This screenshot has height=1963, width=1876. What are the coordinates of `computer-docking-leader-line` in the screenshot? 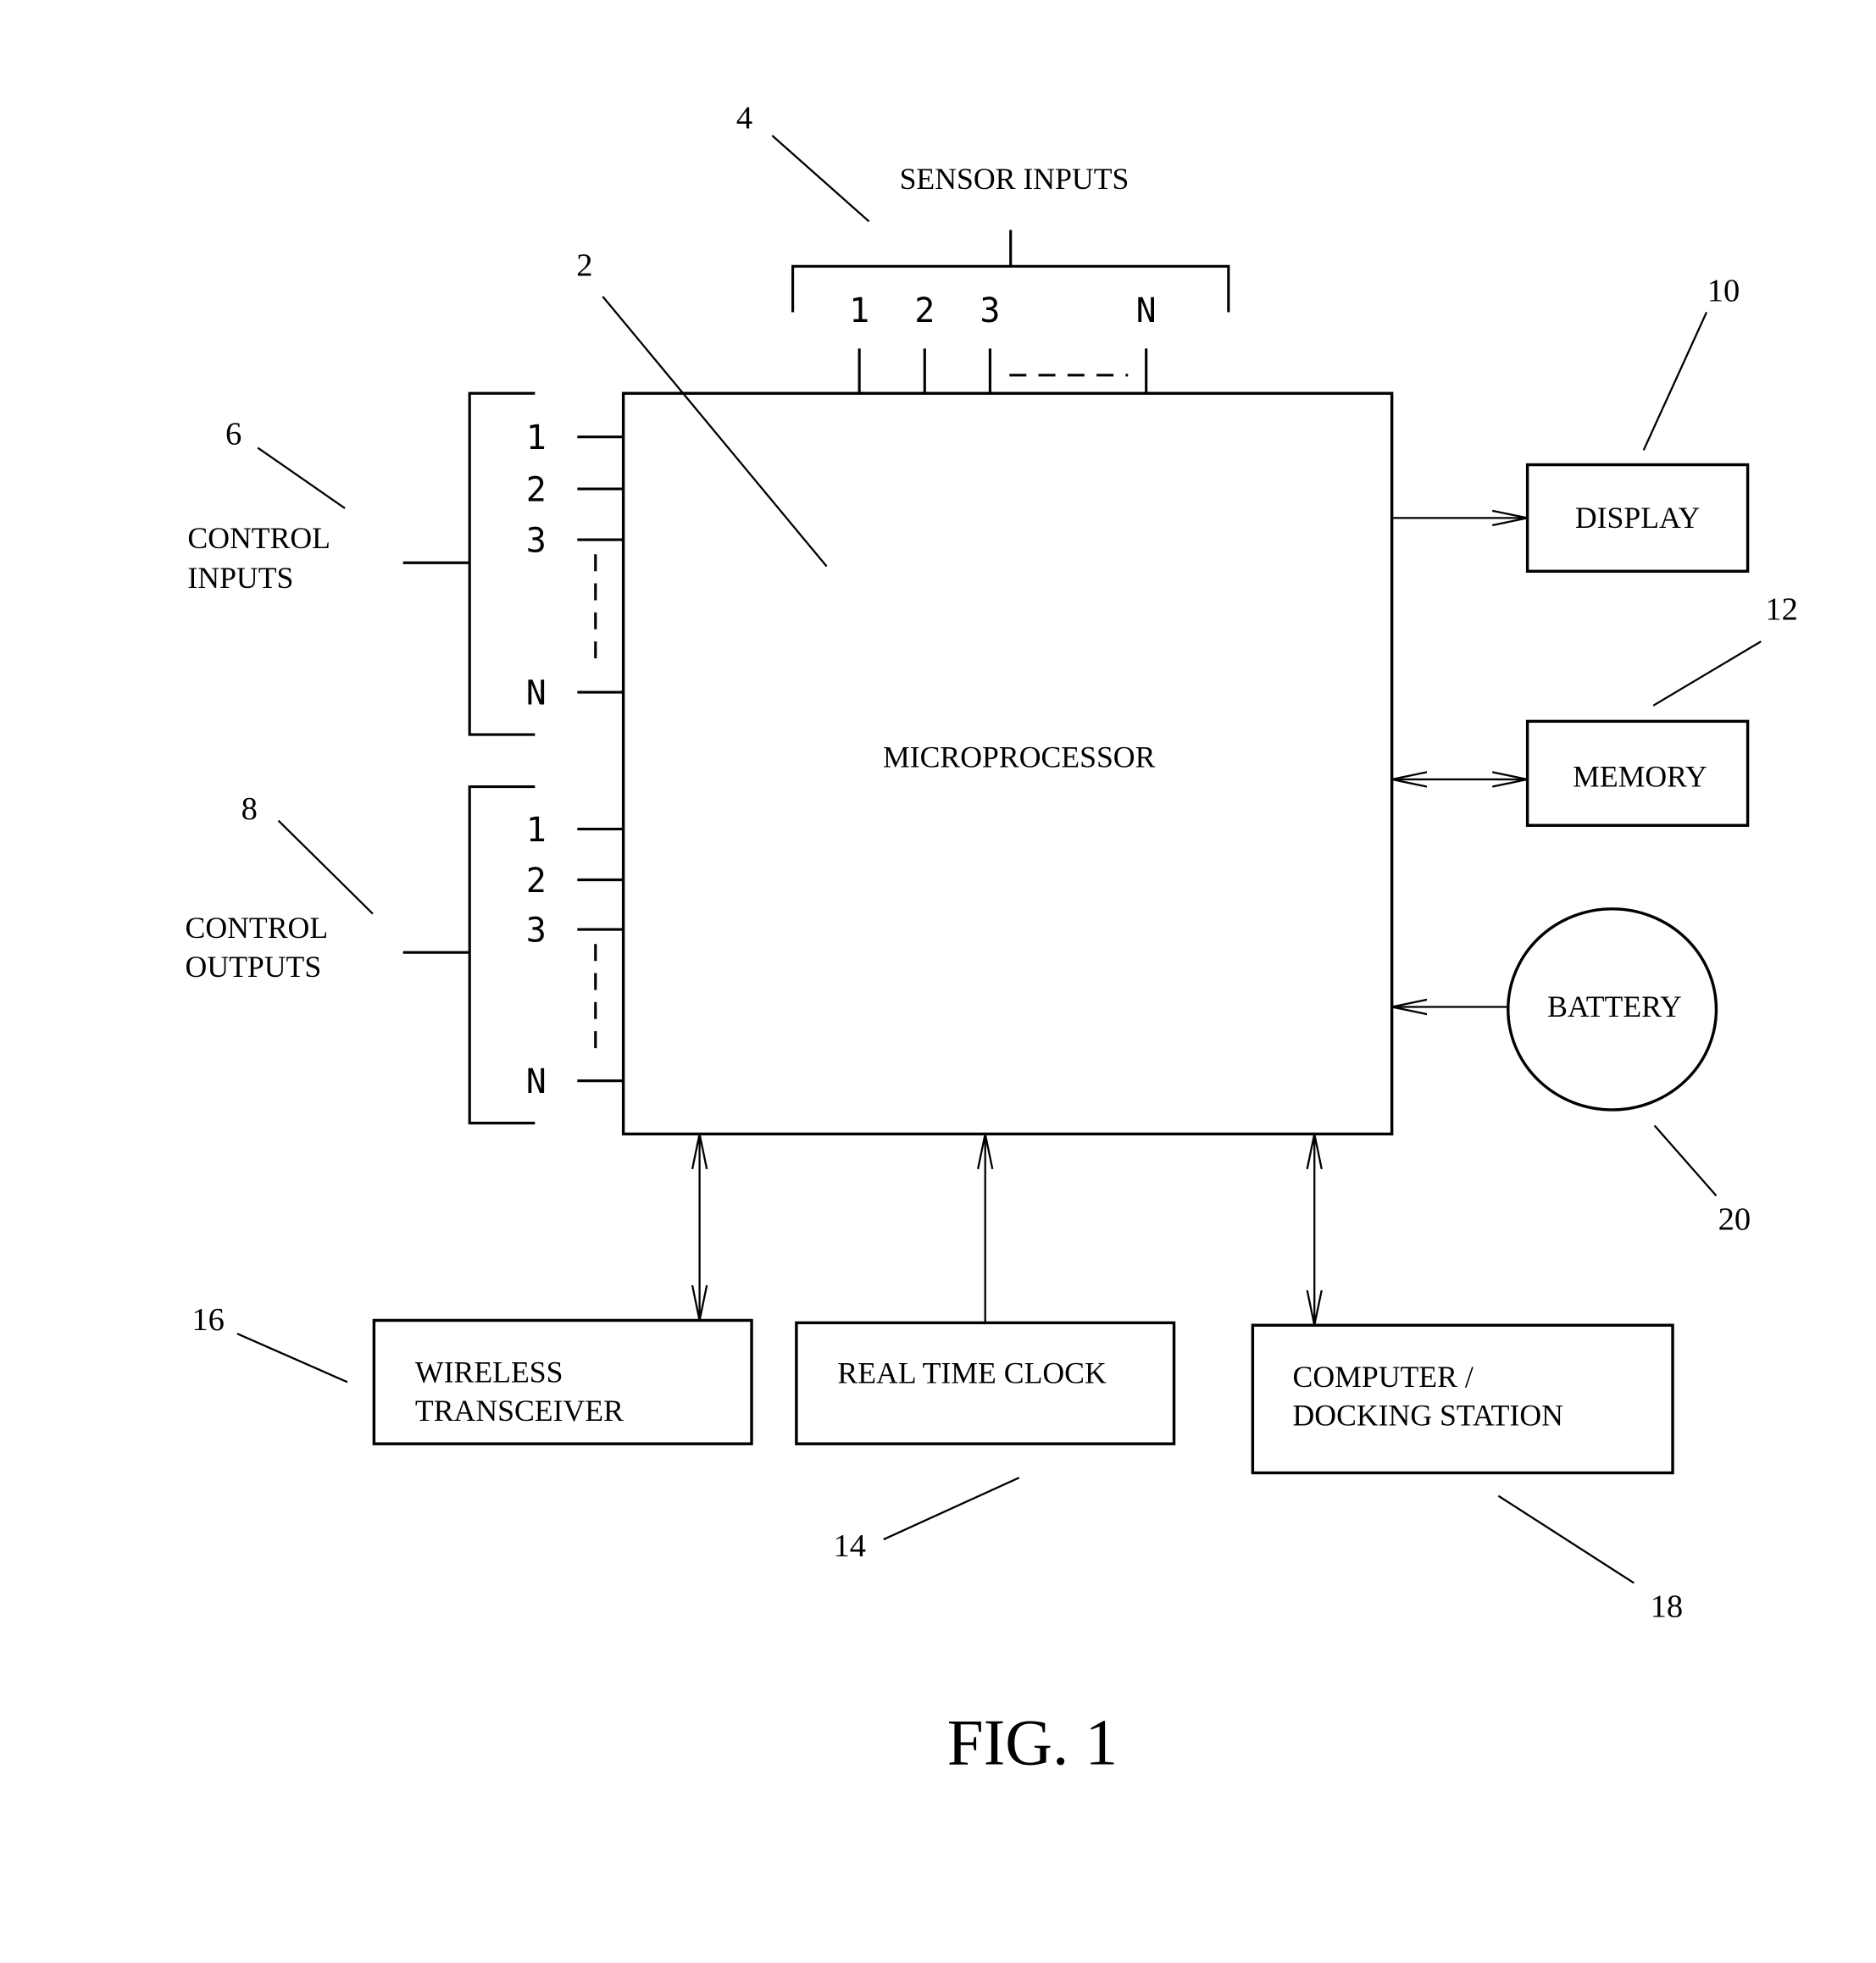 It's located at (1566, 1539).